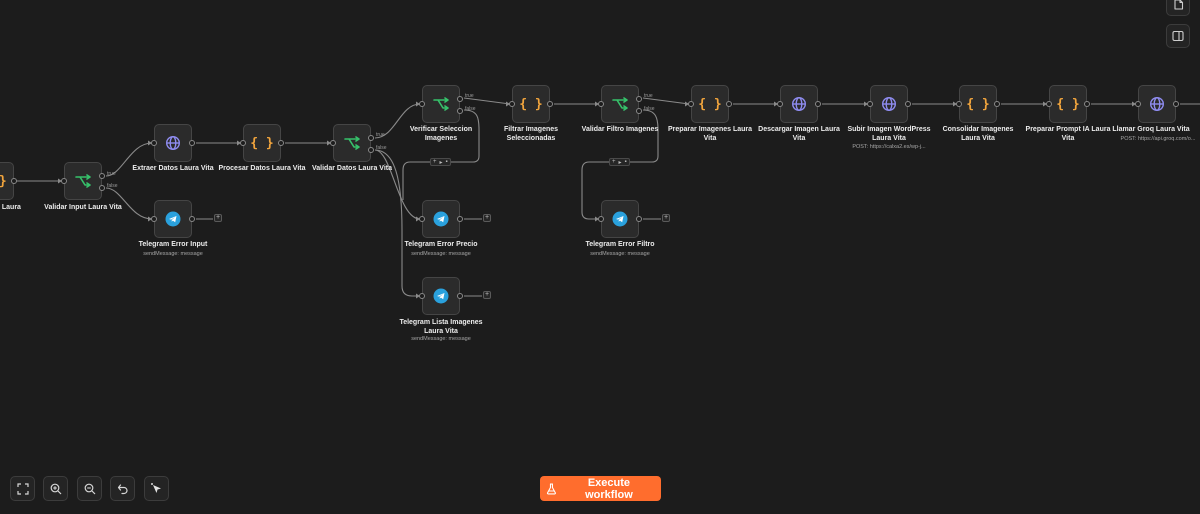 The width and height of the screenshot is (1200, 514). I want to click on node-verificar-seleccion, so click(441, 104).